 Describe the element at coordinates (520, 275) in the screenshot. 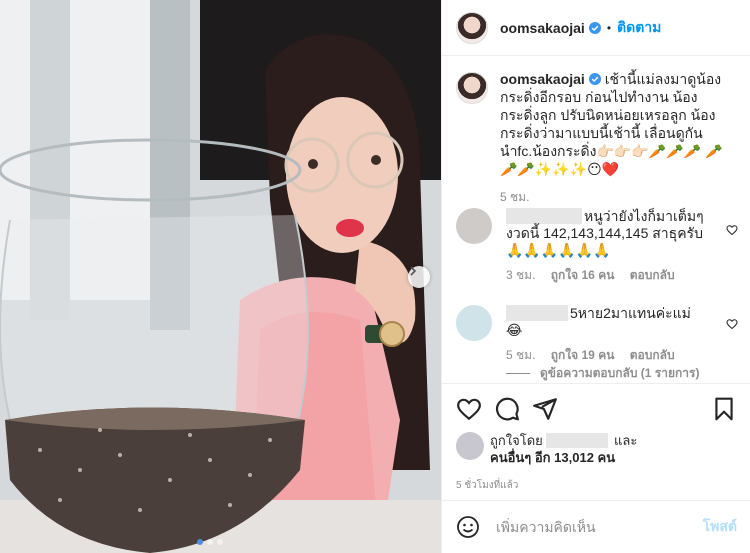

I see `comment-time: 3 ชม.` at that location.